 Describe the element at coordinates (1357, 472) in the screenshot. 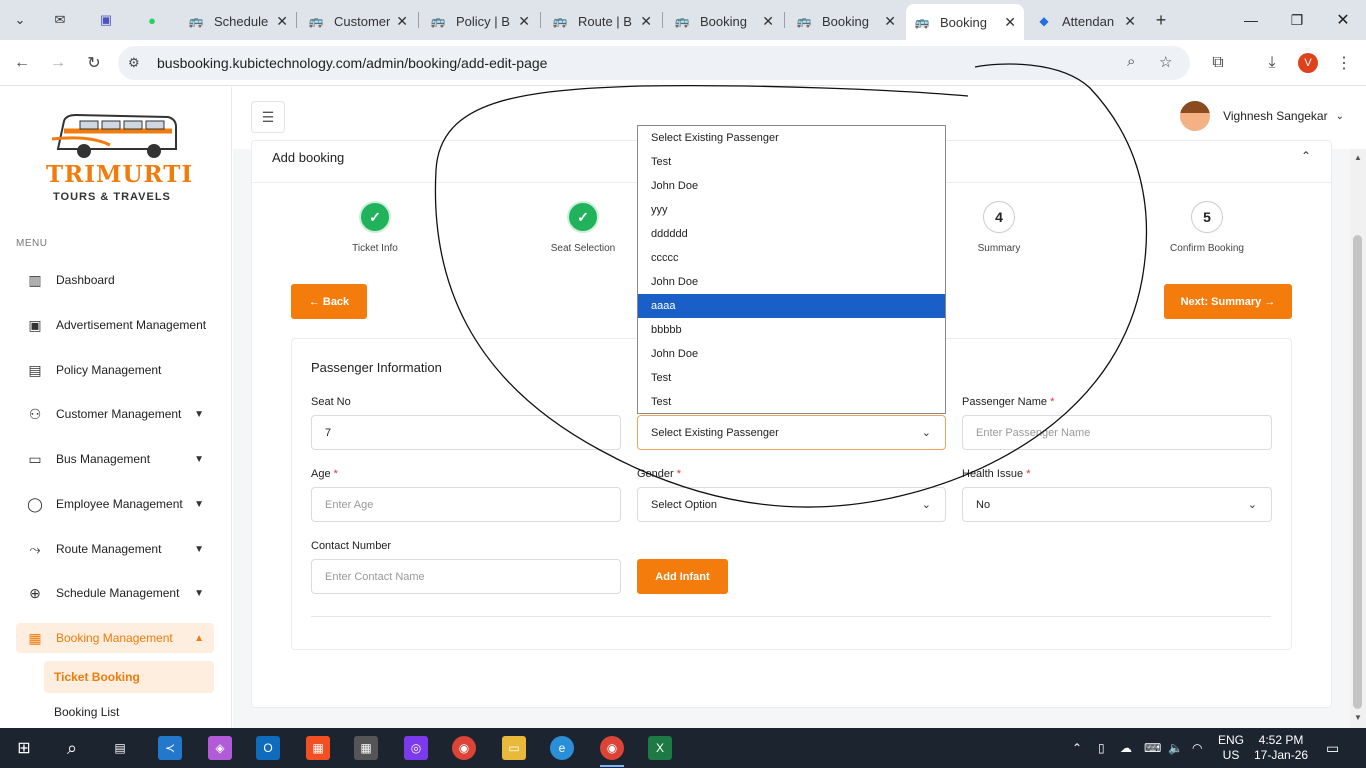

I see `scrollbar-thumb` at that location.